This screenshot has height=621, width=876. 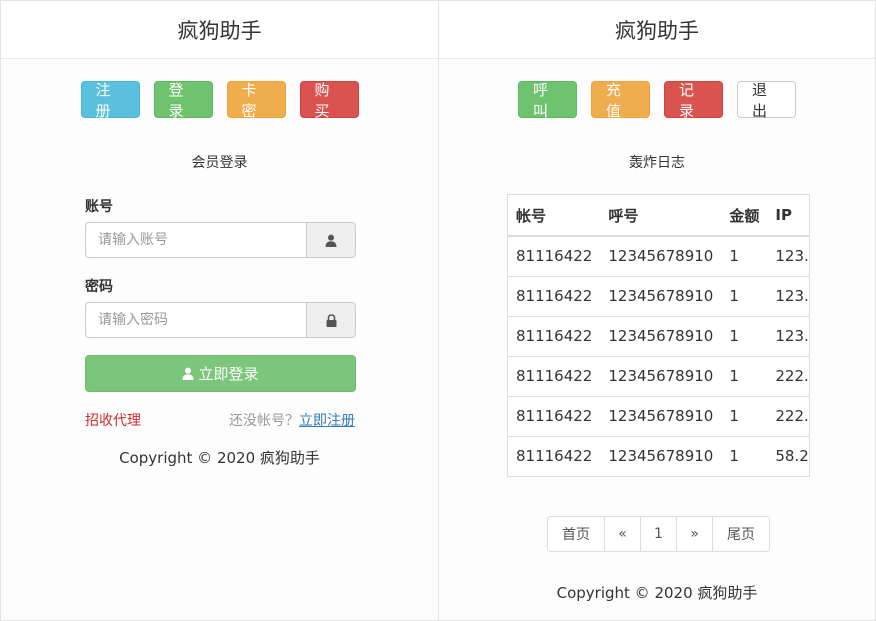 What do you see at coordinates (741, 534) in the screenshot?
I see `page-last-button: 尾页` at bounding box center [741, 534].